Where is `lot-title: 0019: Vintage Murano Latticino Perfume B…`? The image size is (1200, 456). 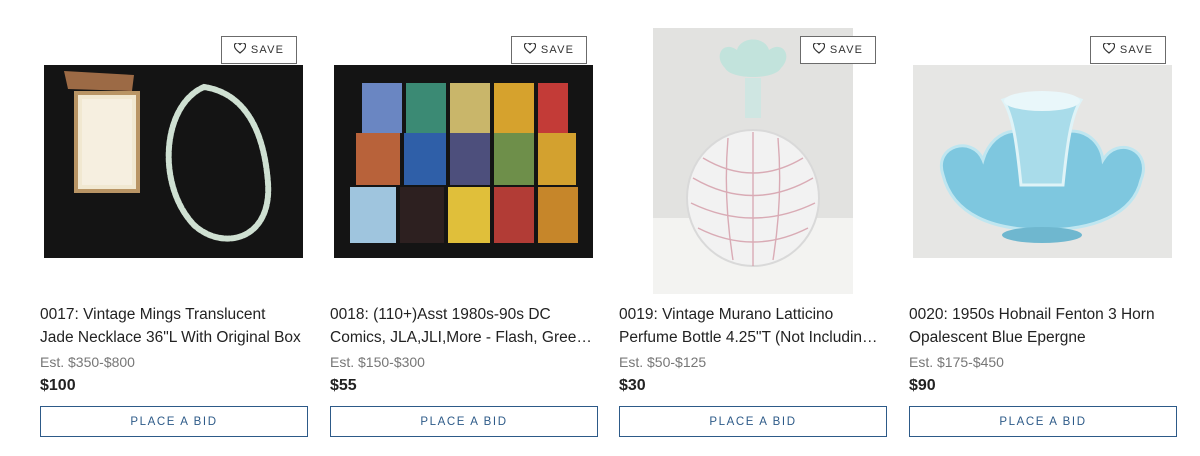
lot-title: 0019: Vintage Murano Latticino Perfume B… is located at coordinates (750, 326).